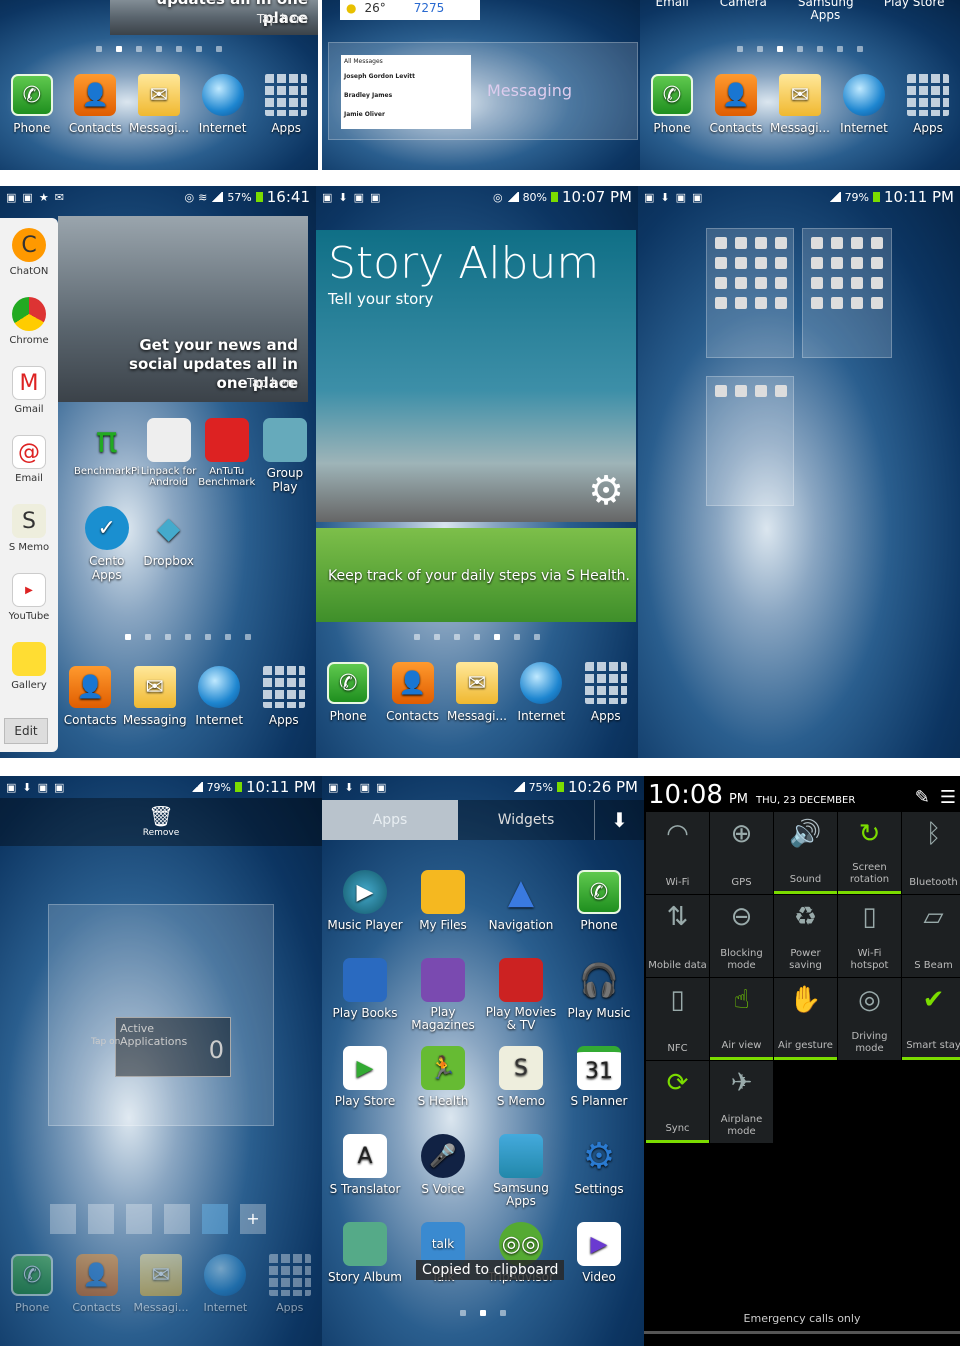 The width and height of the screenshot is (960, 1365). I want to click on menu-list-icon: ☰, so click(948, 797).